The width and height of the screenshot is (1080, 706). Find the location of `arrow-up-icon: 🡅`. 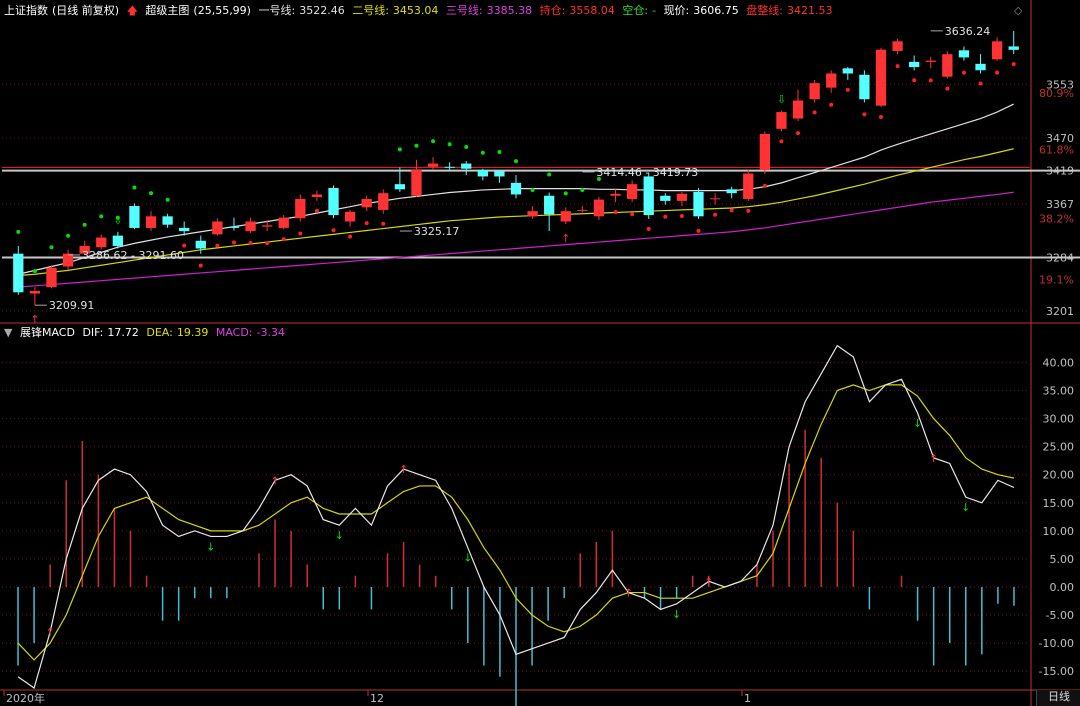

arrow-up-icon: 🡅 is located at coordinates (132, 10).